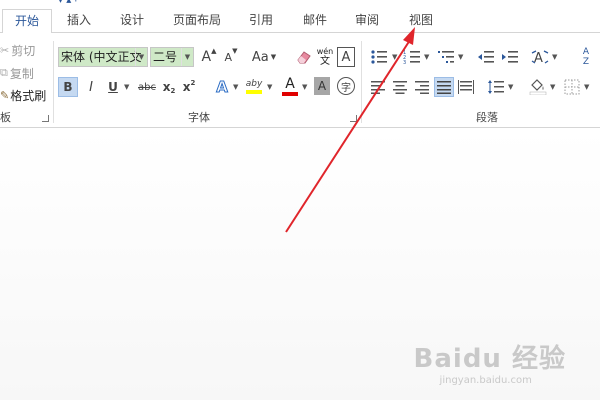  I want to click on italic-icon: I, so click(91, 87).